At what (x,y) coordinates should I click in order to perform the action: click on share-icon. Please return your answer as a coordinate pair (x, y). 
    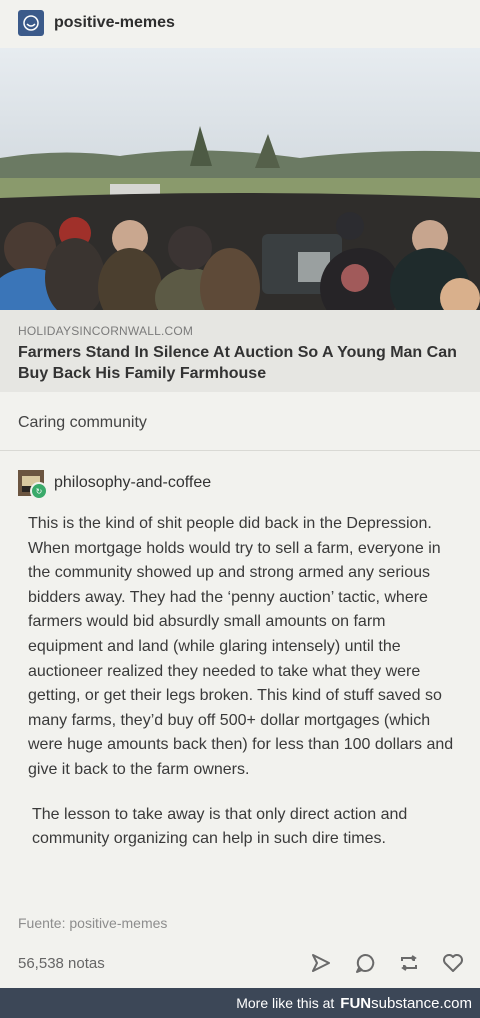
    Looking at the image, I should click on (321, 963).